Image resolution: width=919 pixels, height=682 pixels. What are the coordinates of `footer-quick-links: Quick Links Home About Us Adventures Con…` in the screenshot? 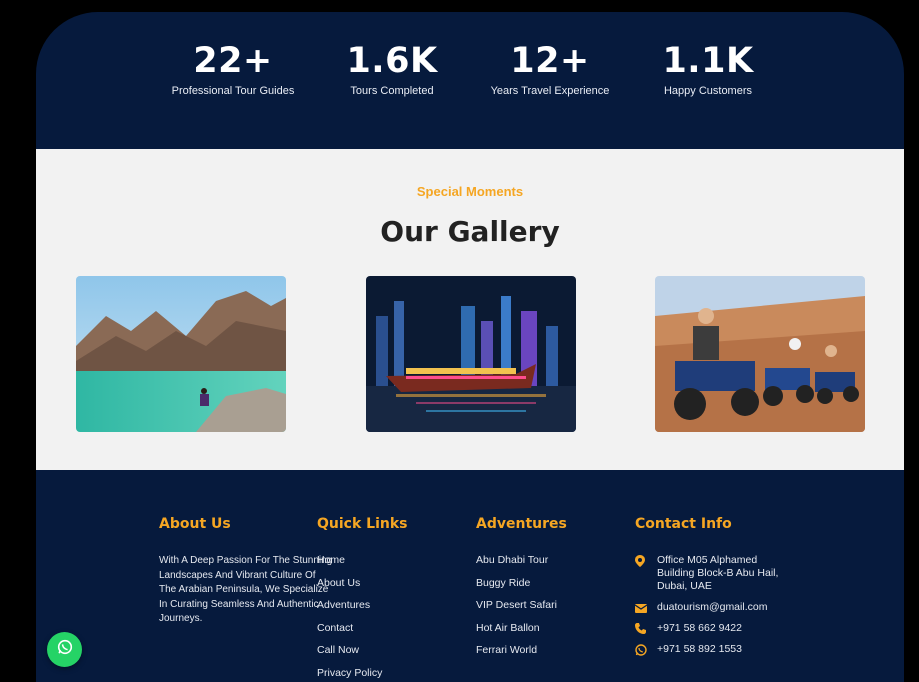 It's located at (362, 599).